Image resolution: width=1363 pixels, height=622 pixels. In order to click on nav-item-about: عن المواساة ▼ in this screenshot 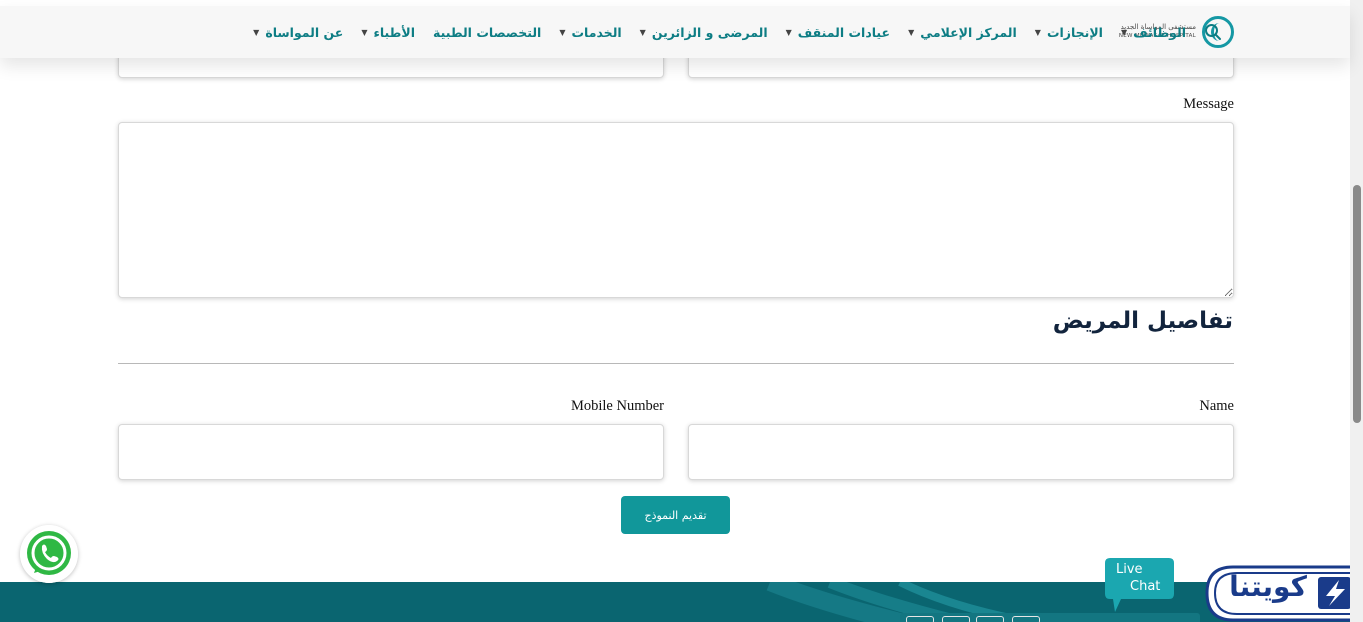, I will do `click(298, 32)`.